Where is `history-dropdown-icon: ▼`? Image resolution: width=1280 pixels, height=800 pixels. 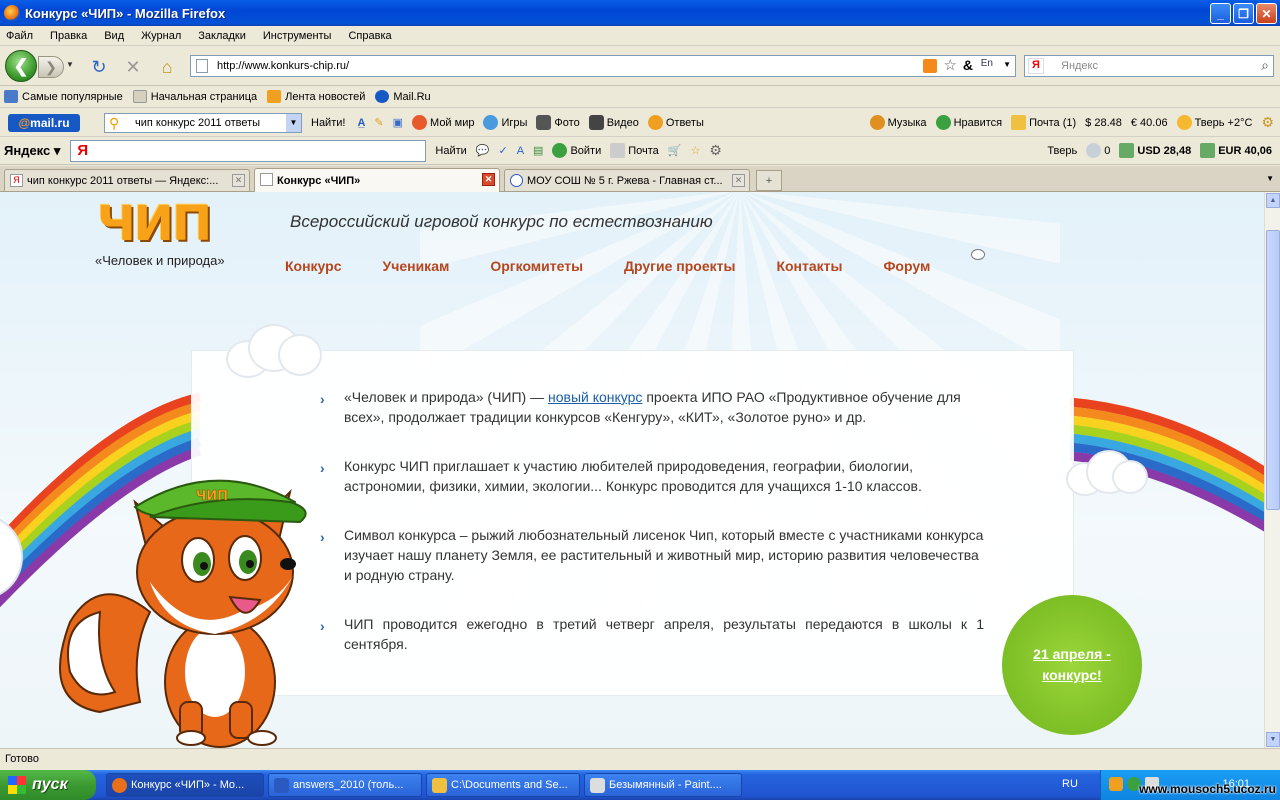 history-dropdown-icon: ▼ is located at coordinates (70, 64).